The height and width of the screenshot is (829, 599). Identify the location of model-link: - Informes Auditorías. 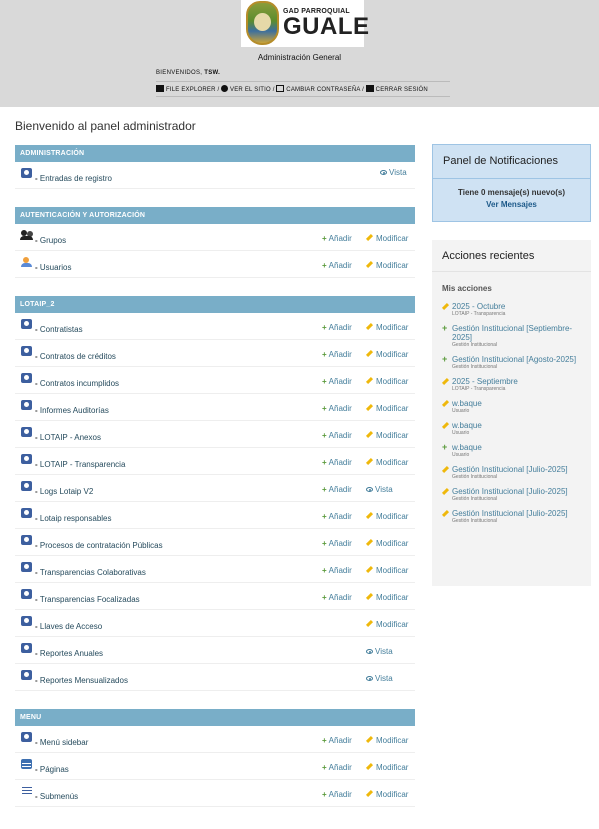
(72, 410).